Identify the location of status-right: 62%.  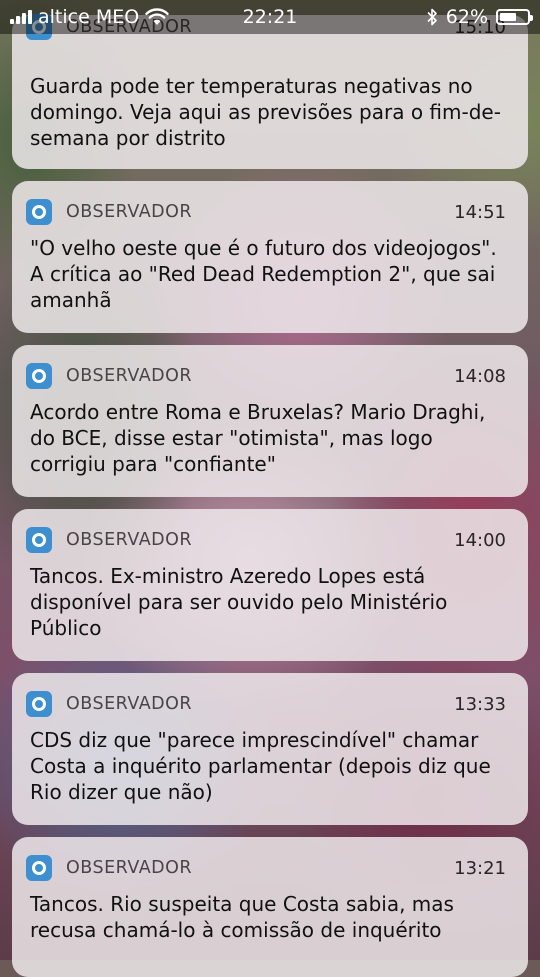
(479, 17).